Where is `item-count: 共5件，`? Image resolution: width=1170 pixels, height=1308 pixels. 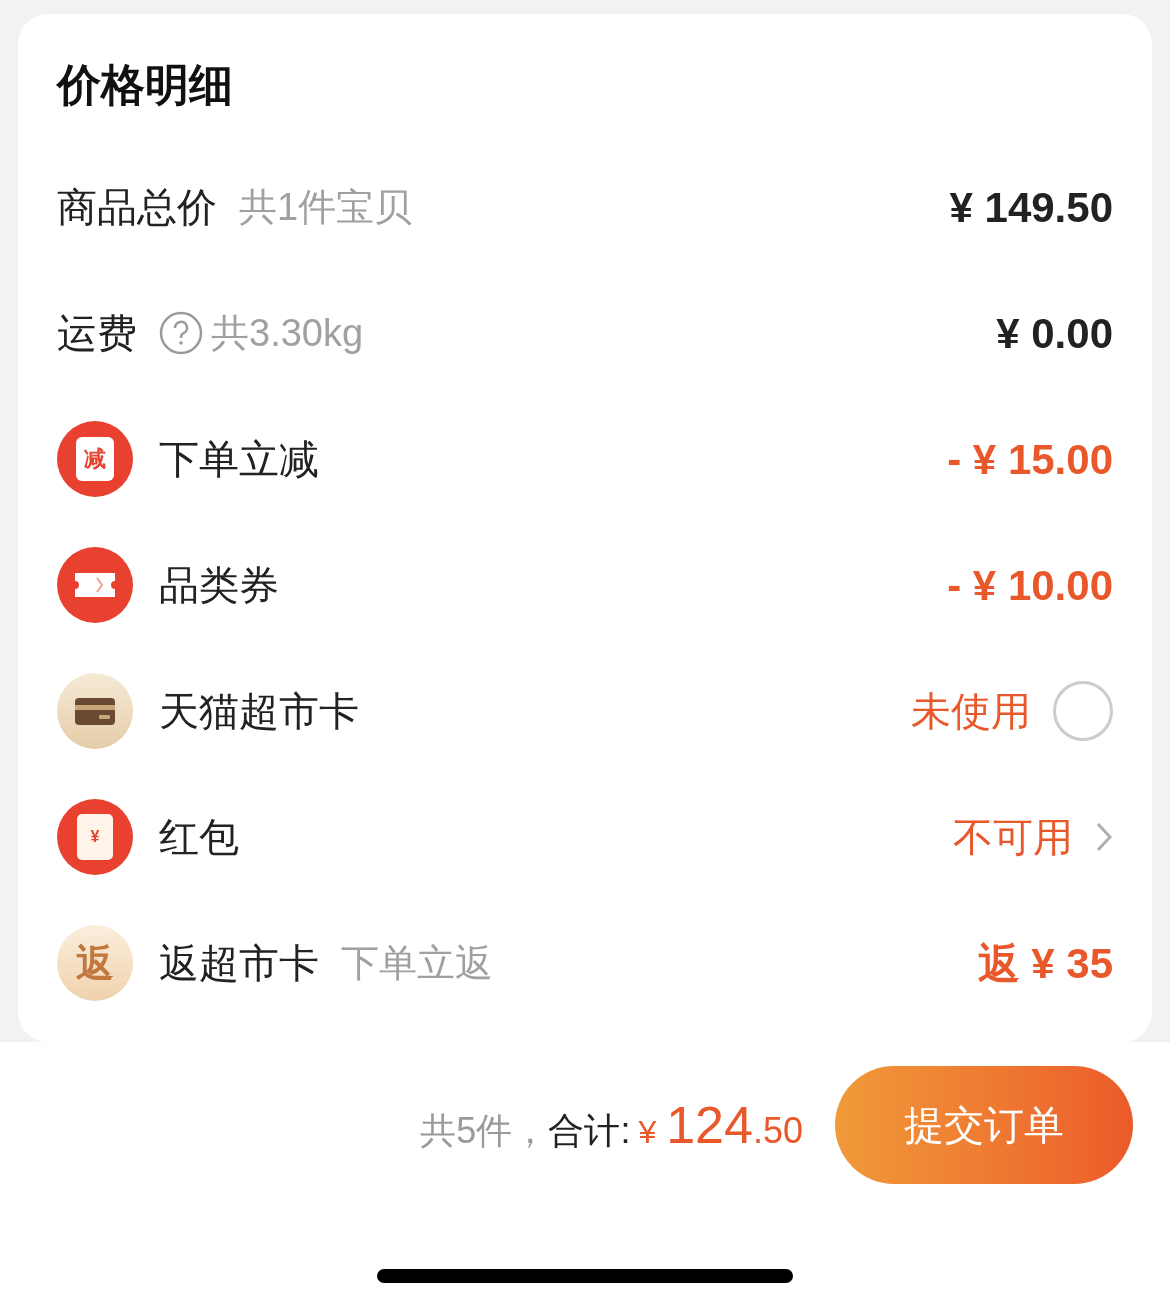
item-count: 共5件， is located at coordinates (484, 1131).